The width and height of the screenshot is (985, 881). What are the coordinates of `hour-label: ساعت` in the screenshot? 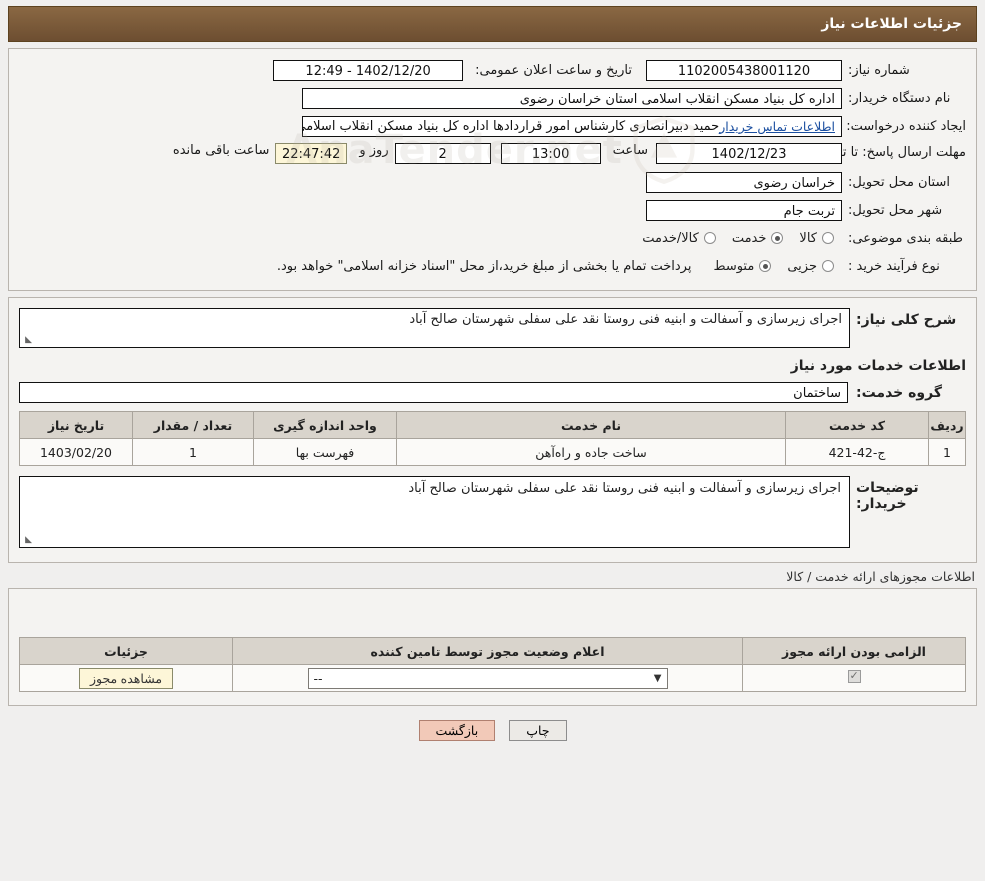 It's located at (630, 150).